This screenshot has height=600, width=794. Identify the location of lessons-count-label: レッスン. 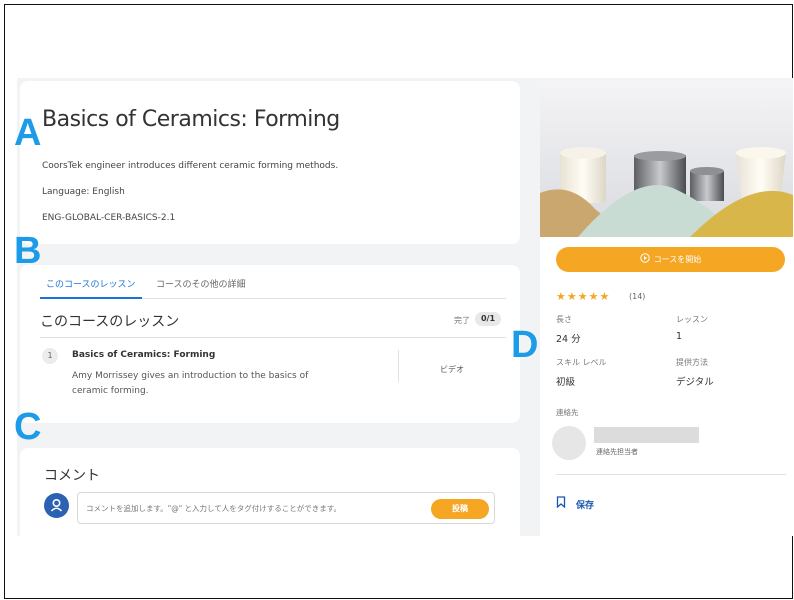
(692, 319).